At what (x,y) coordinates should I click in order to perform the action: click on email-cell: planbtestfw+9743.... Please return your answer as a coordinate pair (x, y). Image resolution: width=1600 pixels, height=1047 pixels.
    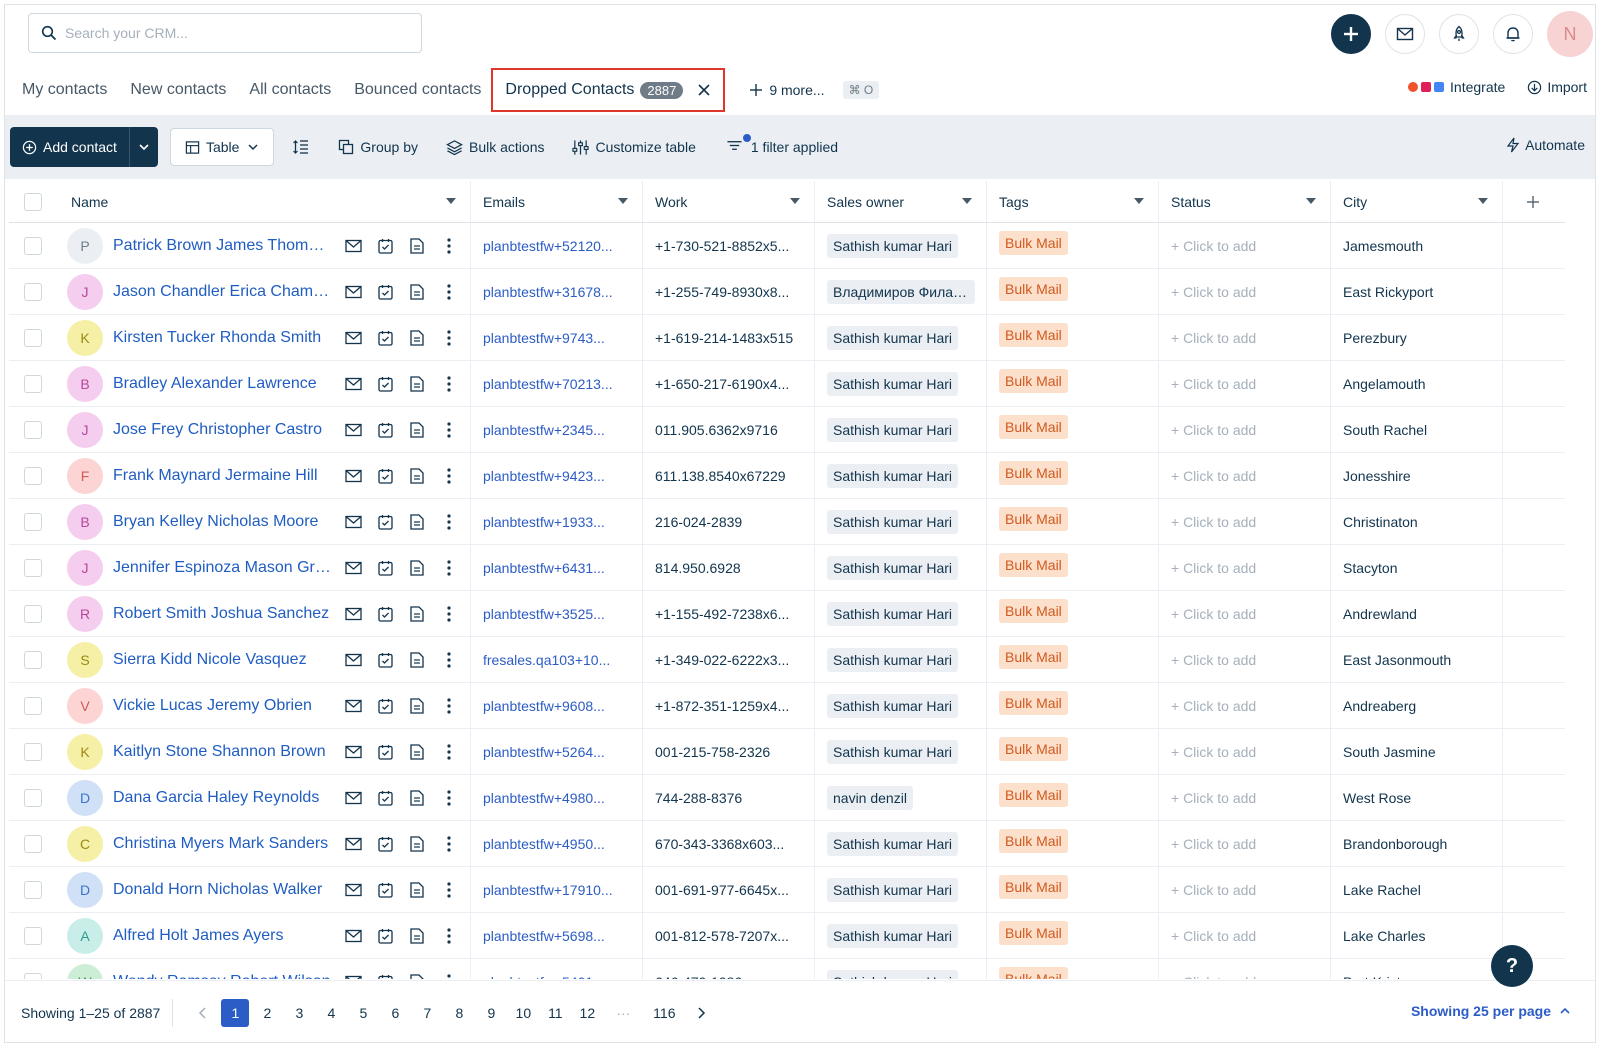
    Looking at the image, I should click on (557, 337).